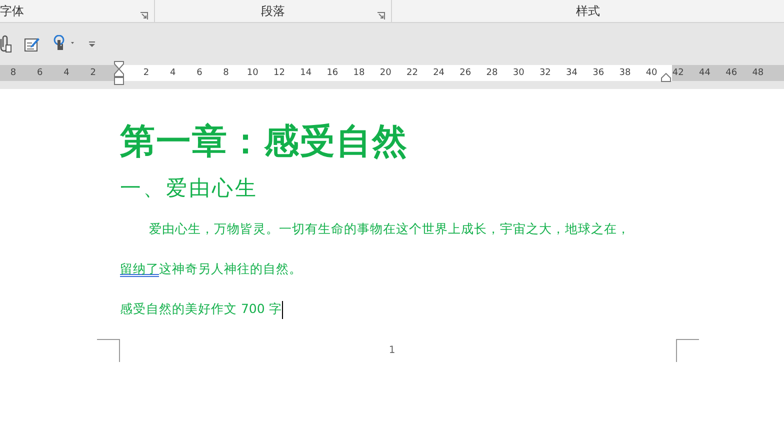 The image size is (784, 429). What do you see at coordinates (279, 73) in the screenshot?
I see `ruler-number: 12` at bounding box center [279, 73].